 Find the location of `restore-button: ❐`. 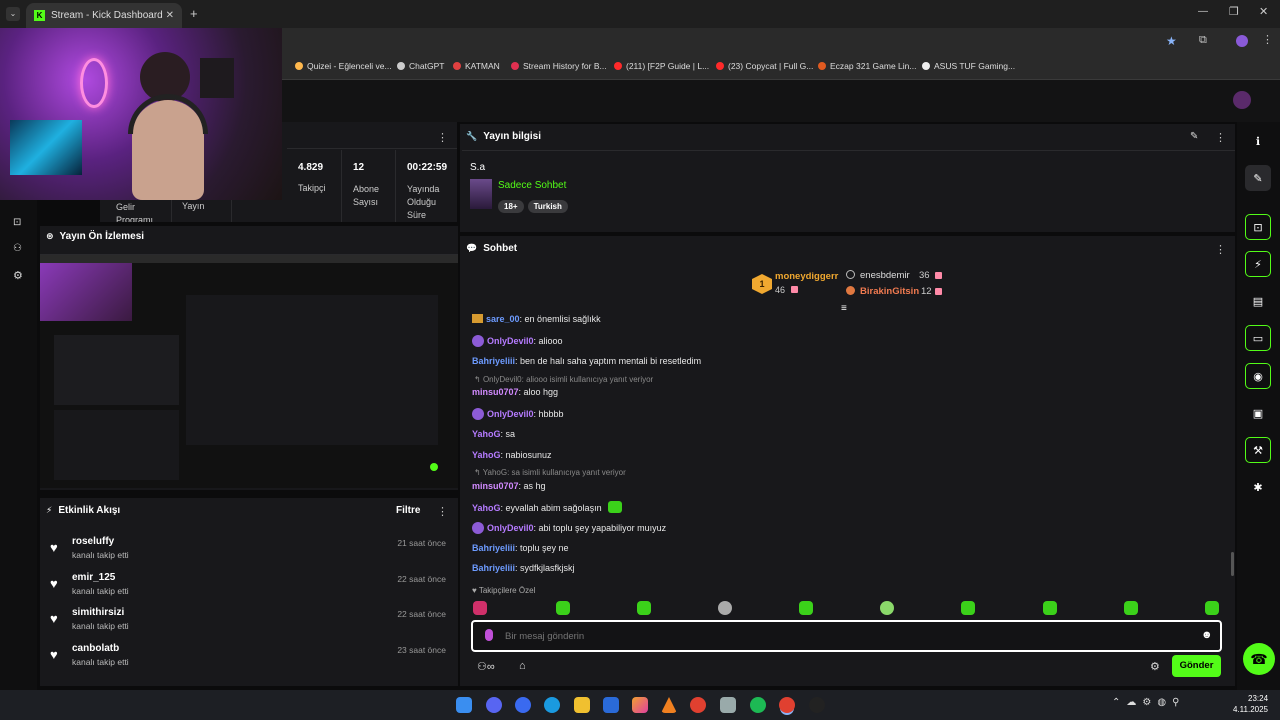

restore-button: ❐ is located at coordinates (1234, 11).